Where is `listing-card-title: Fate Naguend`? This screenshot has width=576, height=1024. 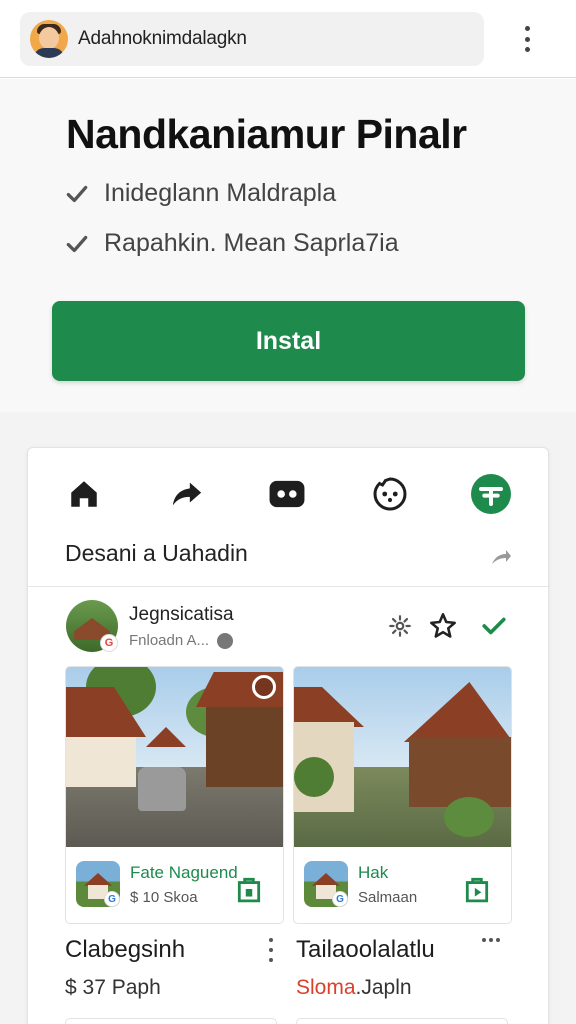
listing-card-title: Fate Naguend is located at coordinates (184, 872).